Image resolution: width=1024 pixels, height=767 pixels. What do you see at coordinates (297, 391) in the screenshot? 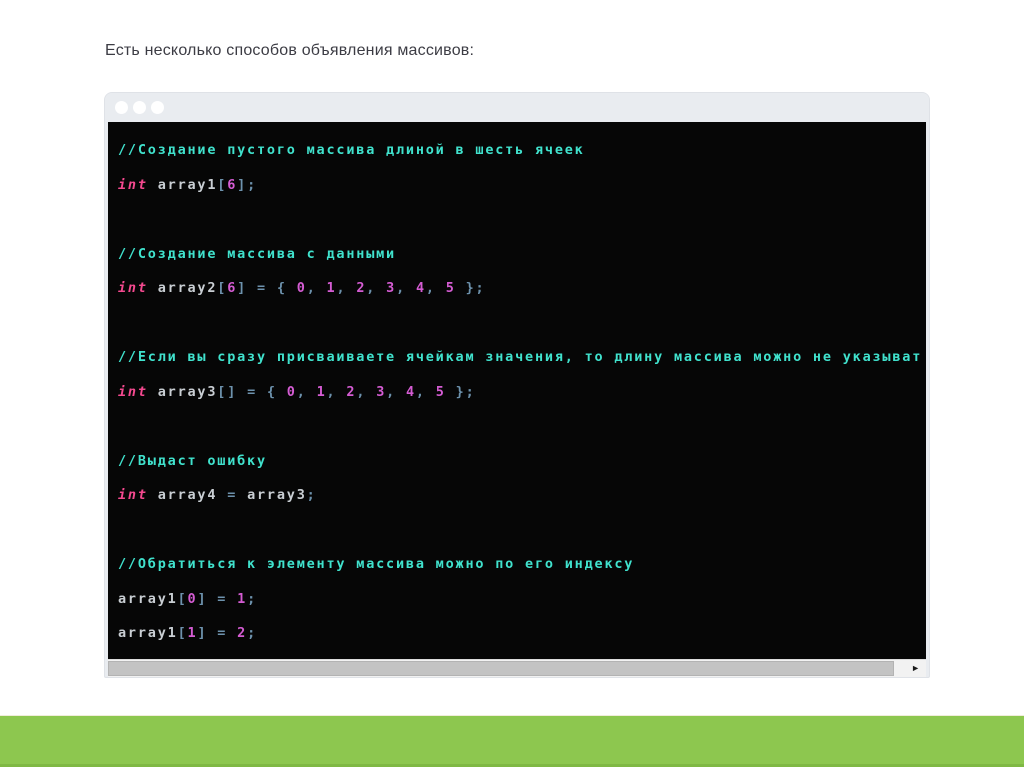
I see `code-line: int array3[] = { 0, 1, 2, 3, 4, 5 };` at bounding box center [297, 391].